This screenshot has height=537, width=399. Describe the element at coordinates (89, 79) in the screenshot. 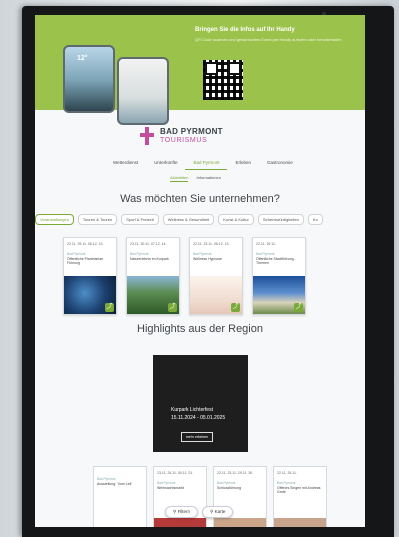

I see `phone-mockup-weather: 12°` at that location.